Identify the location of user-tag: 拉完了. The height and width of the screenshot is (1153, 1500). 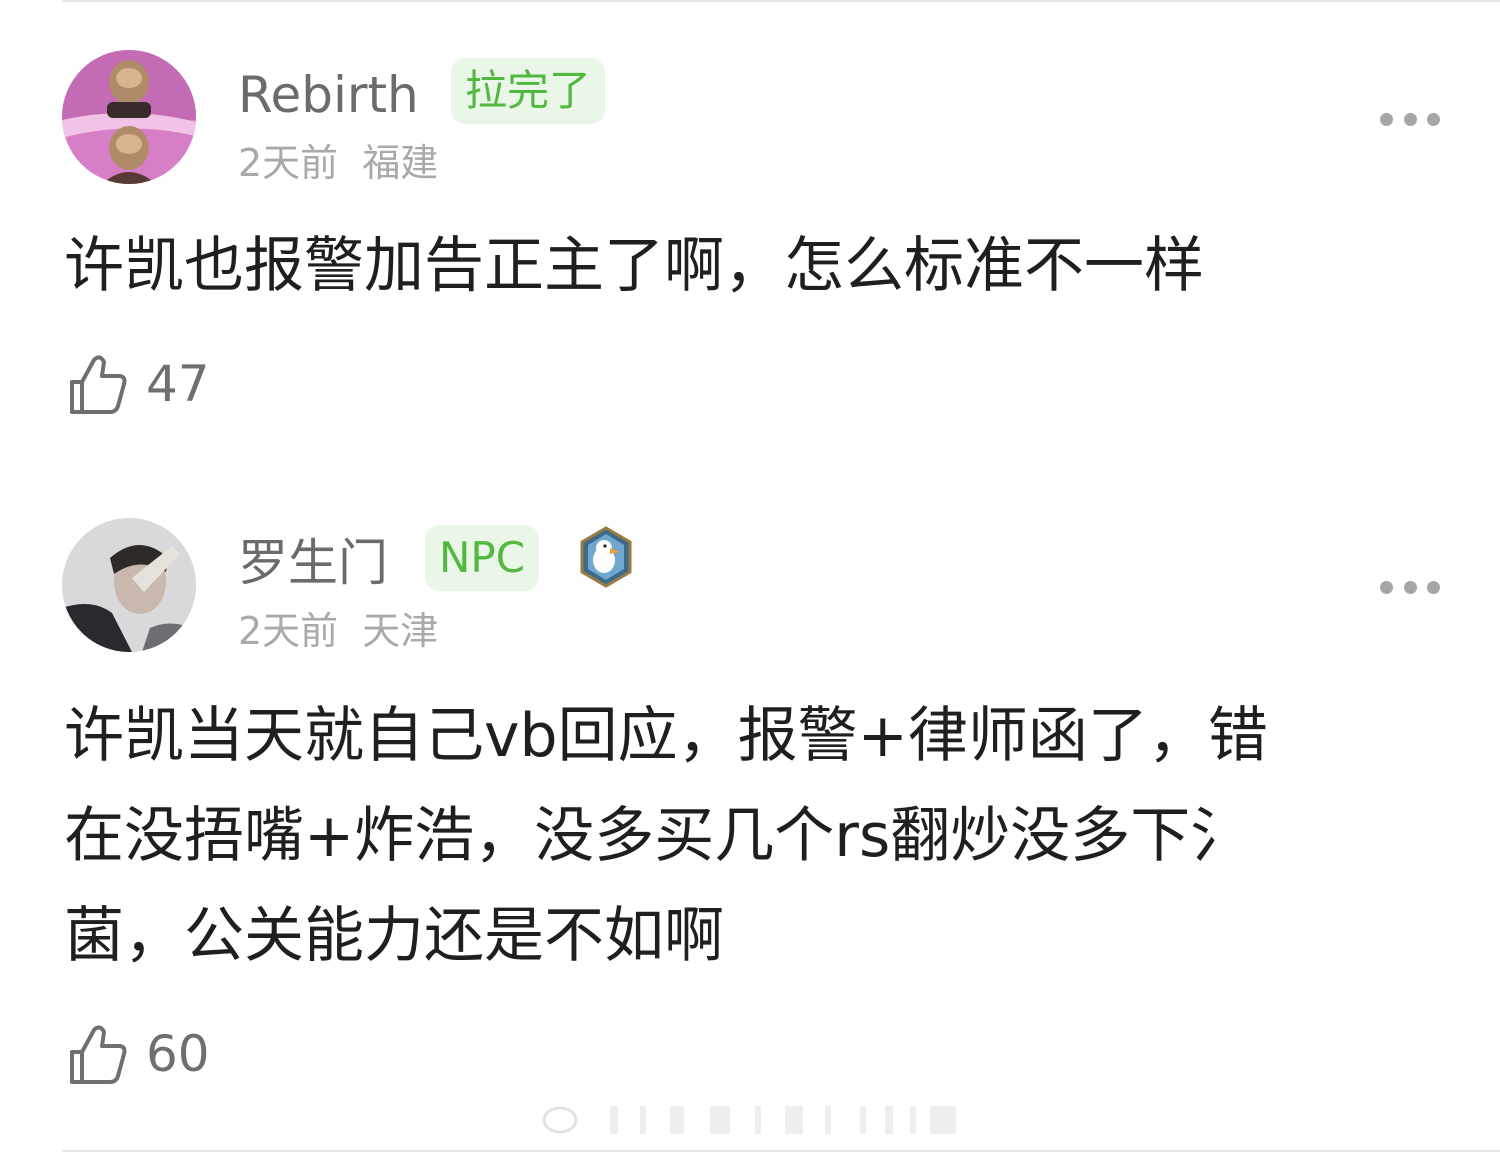
(528, 91).